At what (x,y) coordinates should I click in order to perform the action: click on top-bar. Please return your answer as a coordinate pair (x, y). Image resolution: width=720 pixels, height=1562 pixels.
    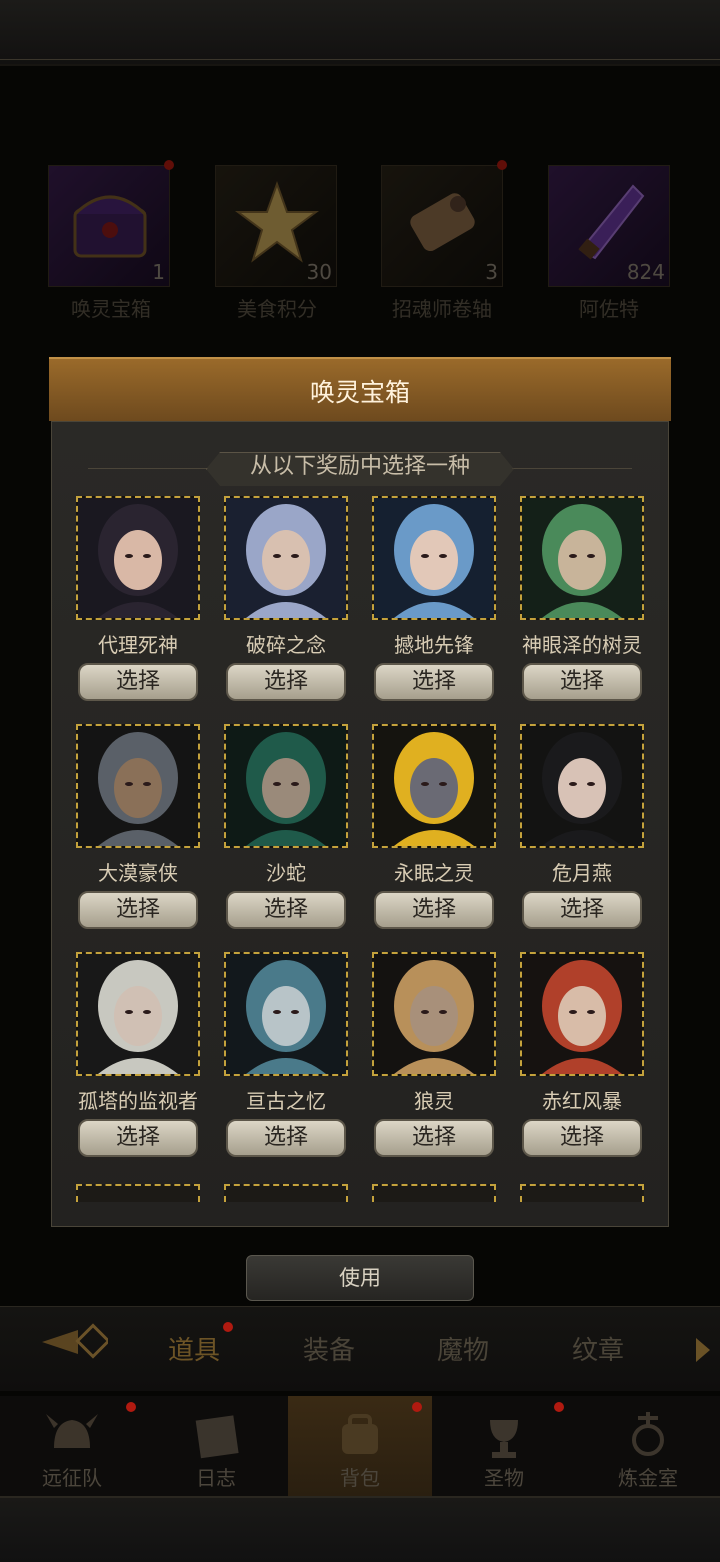
    Looking at the image, I should click on (360, 33).